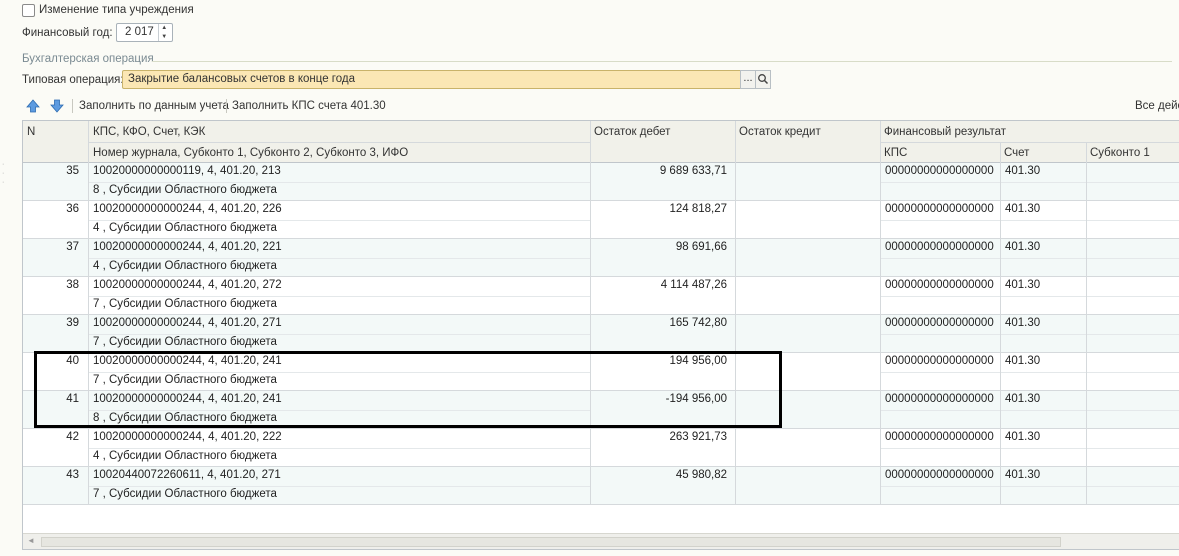 This screenshot has height=556, width=1179. I want to click on search-icon, so click(763, 79).